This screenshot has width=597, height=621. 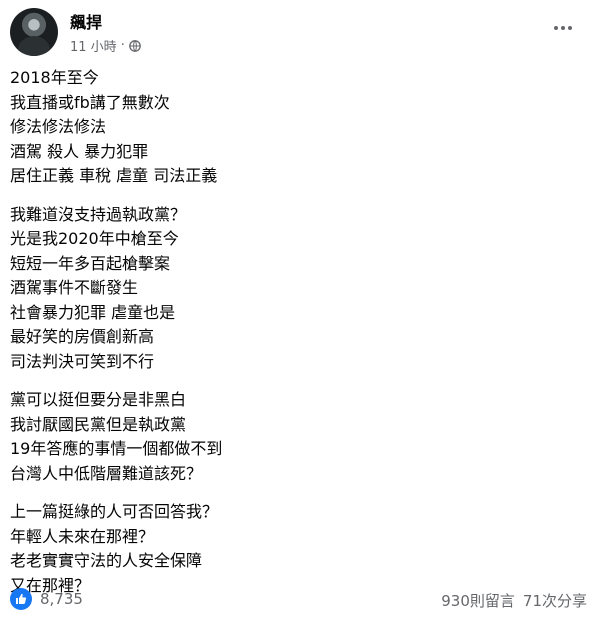 I want to click on globe-icon, so click(x=134, y=45).